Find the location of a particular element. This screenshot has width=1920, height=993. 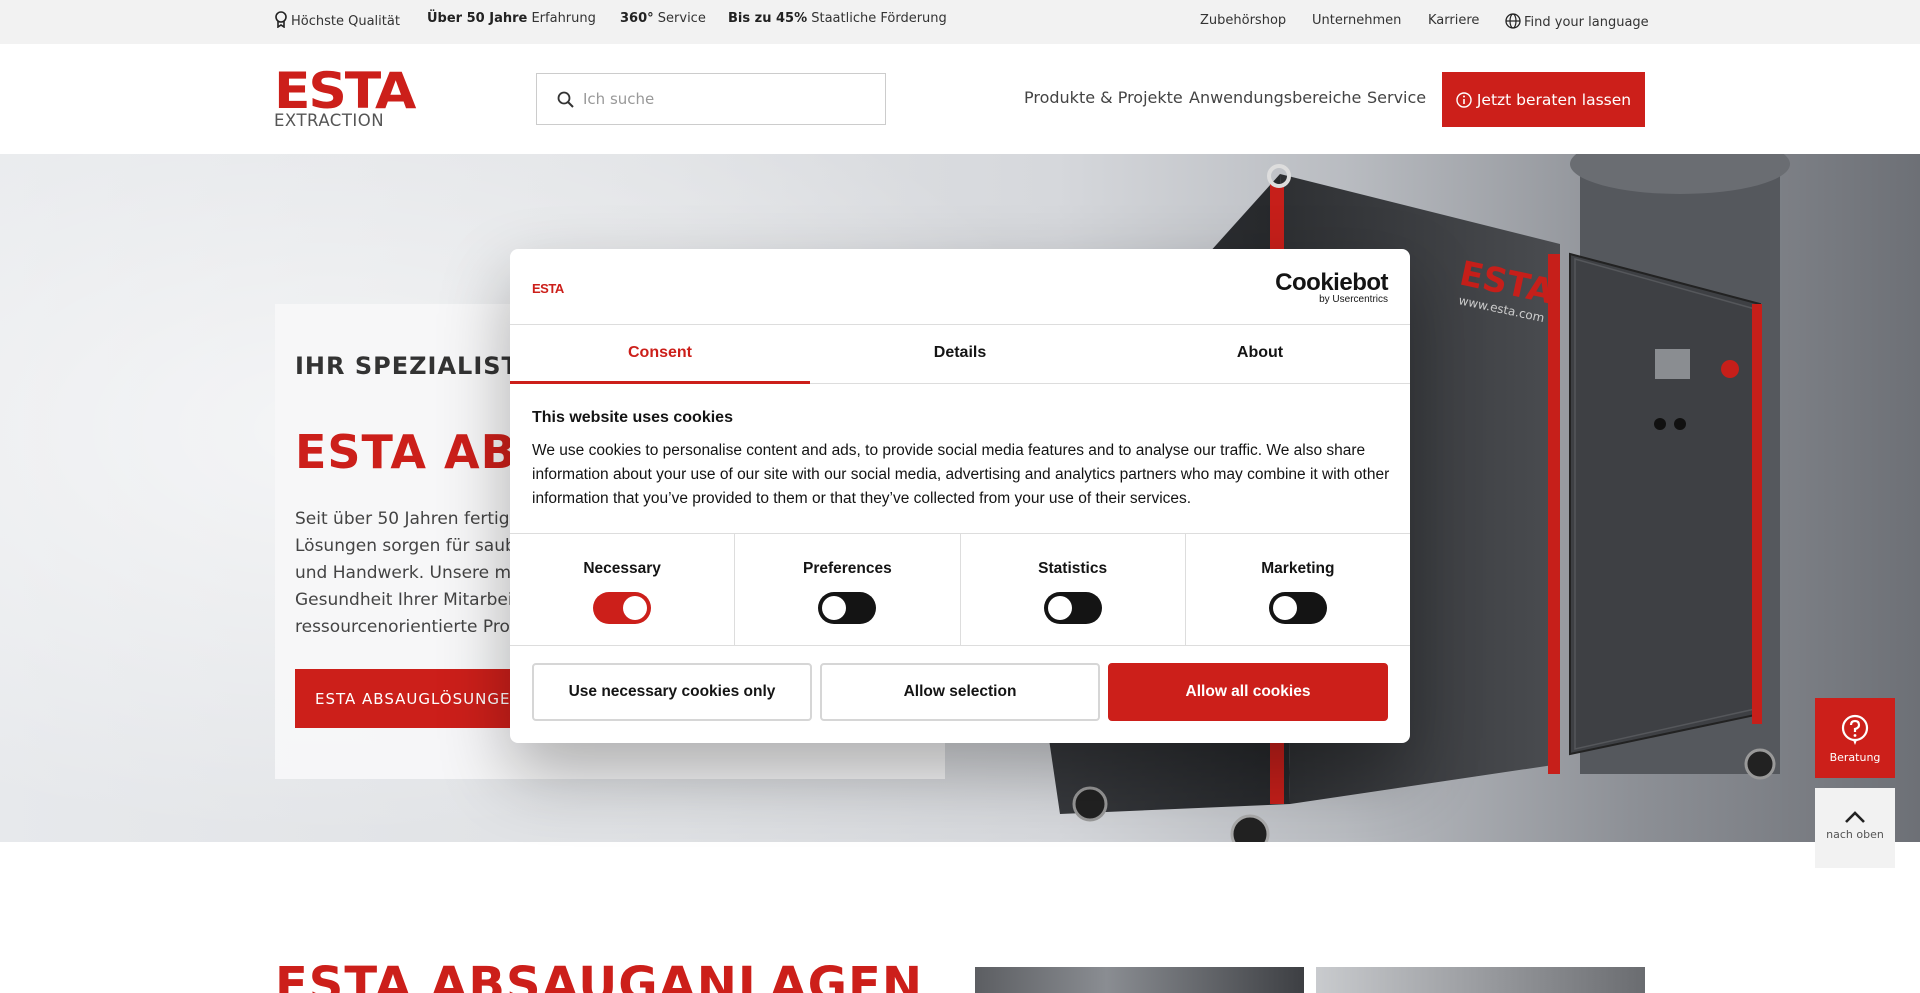

toggle-group-preferences: Preferences is located at coordinates (848, 589).